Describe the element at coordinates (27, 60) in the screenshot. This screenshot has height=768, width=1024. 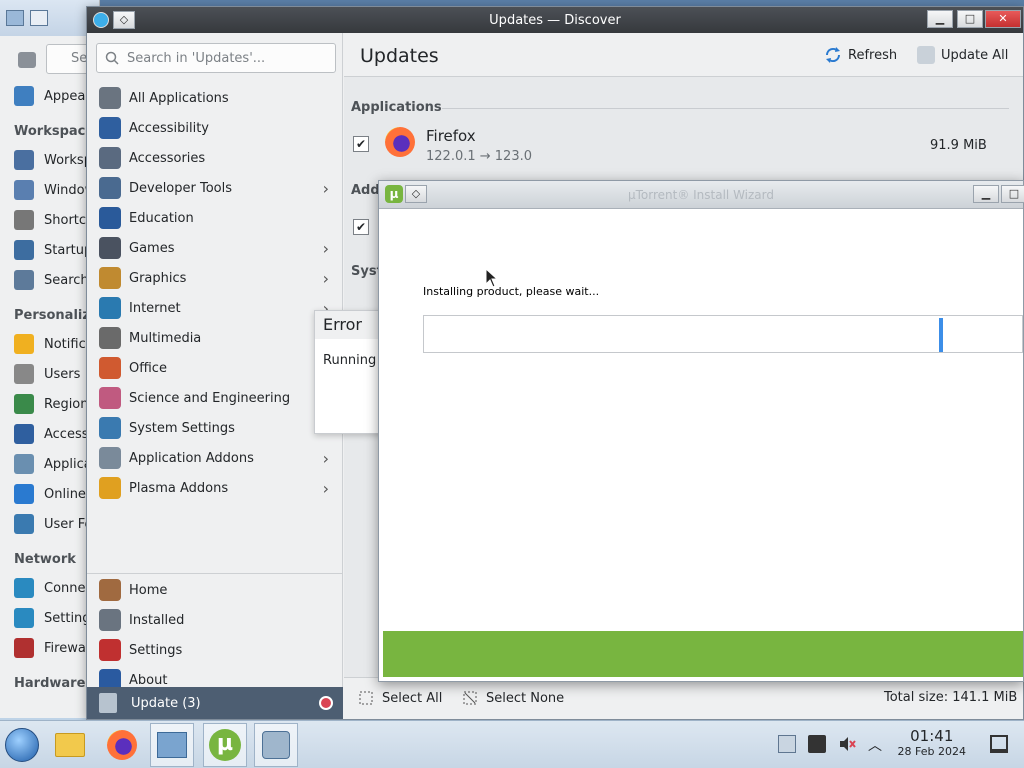
I see `back-icon` at that location.